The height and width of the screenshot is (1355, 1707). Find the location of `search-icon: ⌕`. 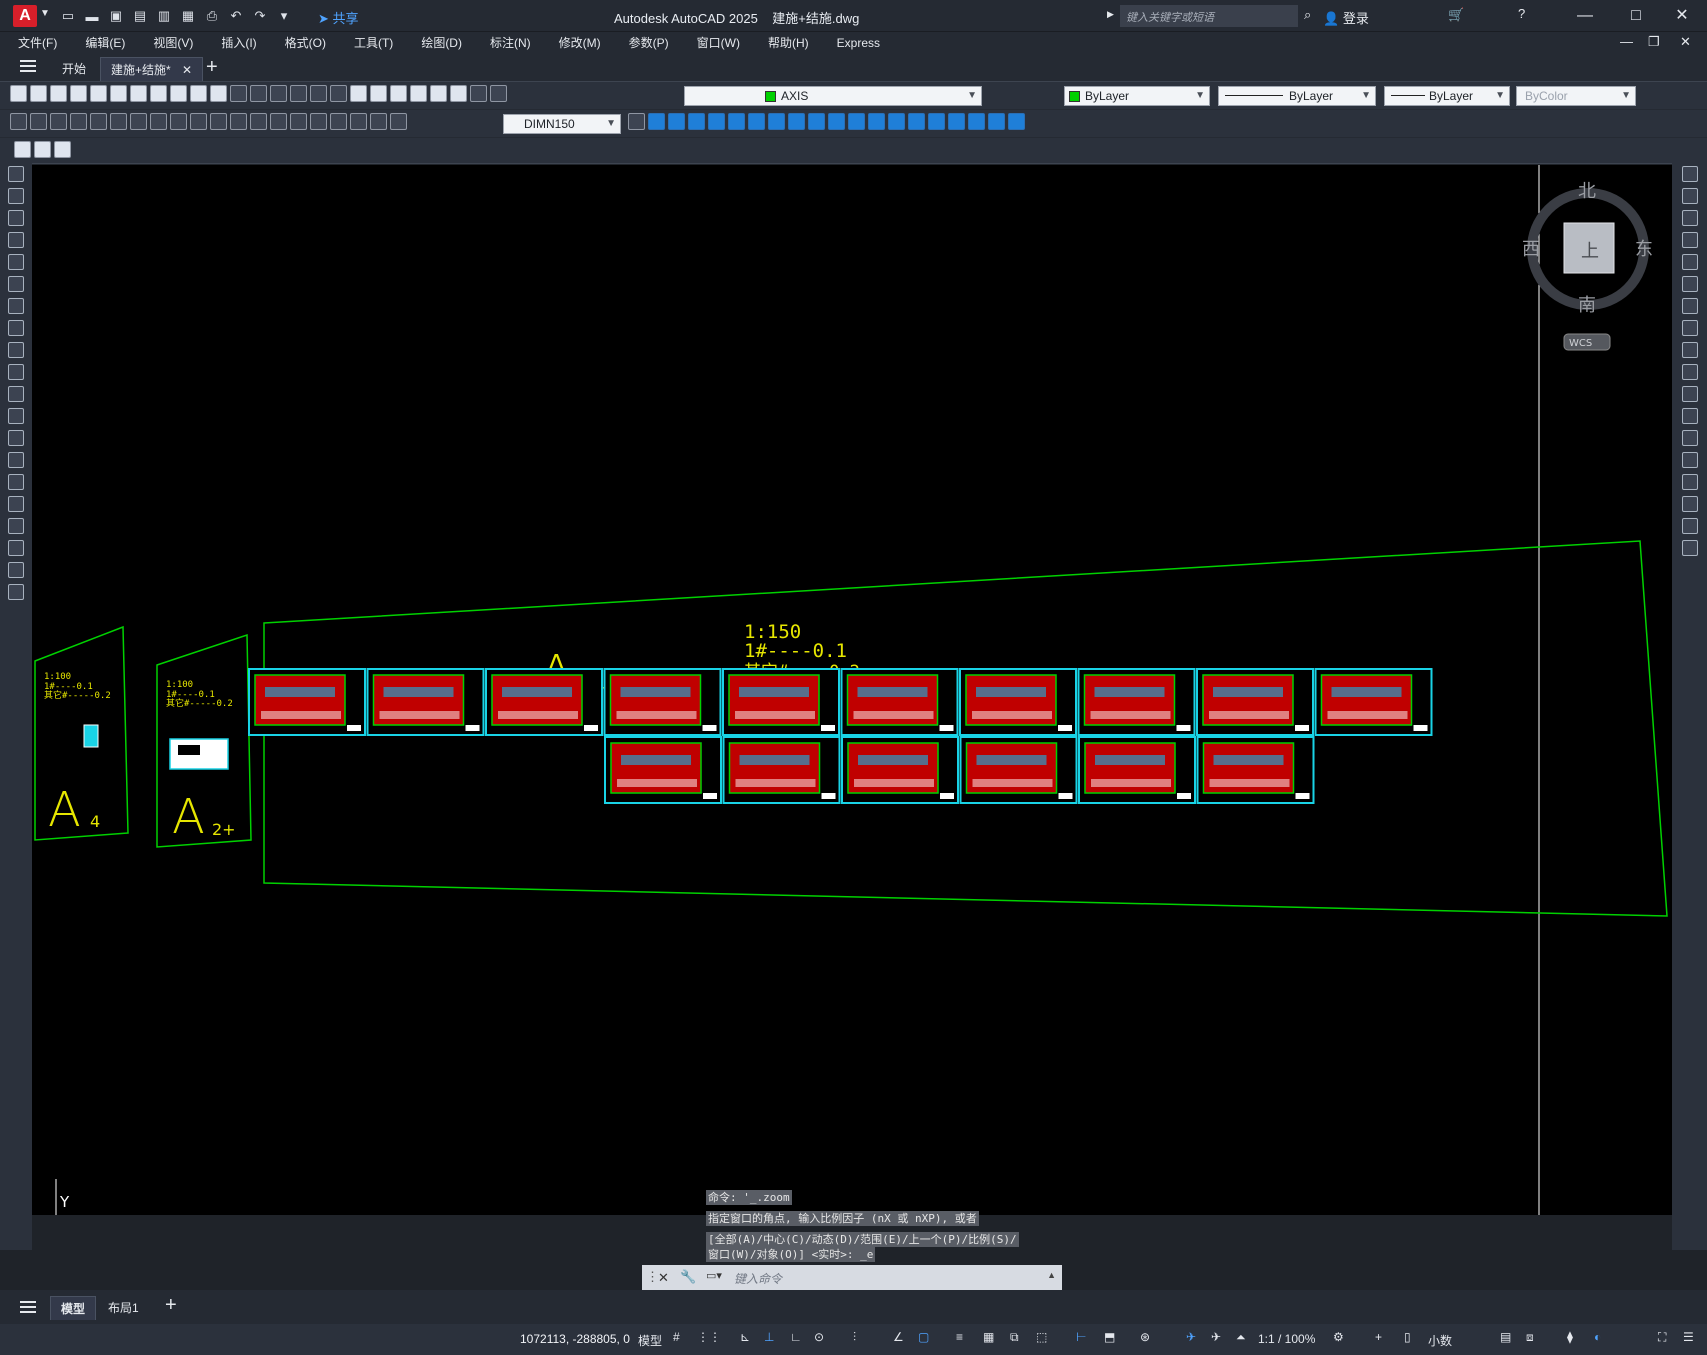

search-icon: ⌕ is located at coordinates (1307, 15).